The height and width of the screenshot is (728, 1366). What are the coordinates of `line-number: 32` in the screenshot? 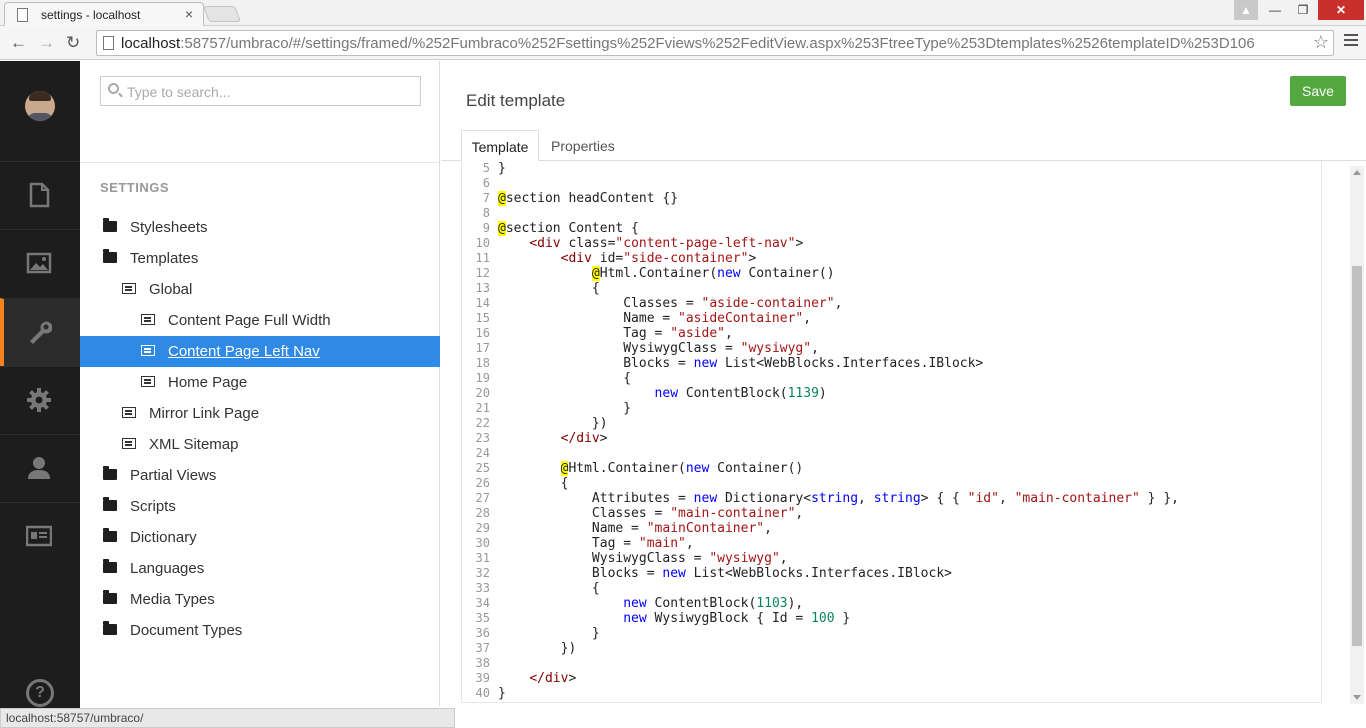 It's located at (482, 573).